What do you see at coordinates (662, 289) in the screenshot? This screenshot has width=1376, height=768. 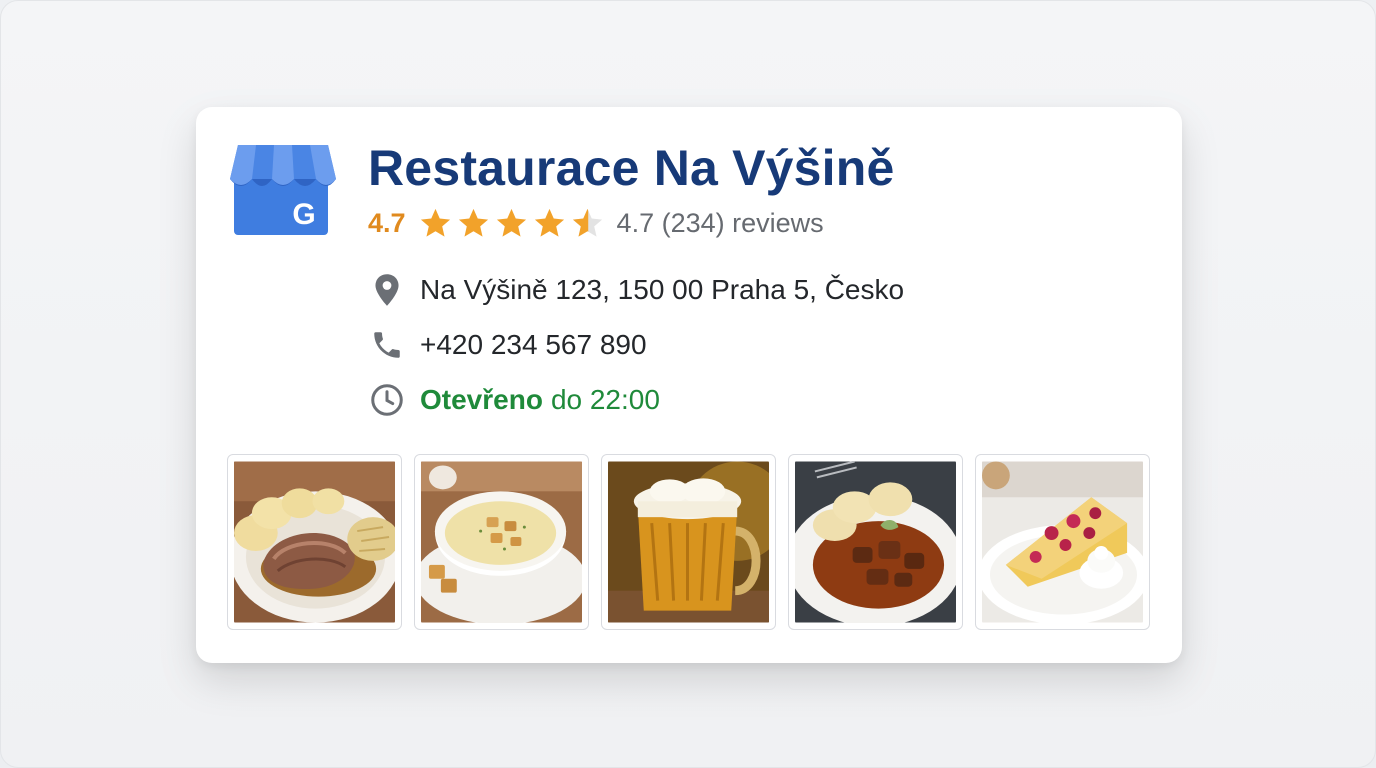 I see `address-text: Na Výšině 123, 150 00 Praha 5, Česko` at bounding box center [662, 289].